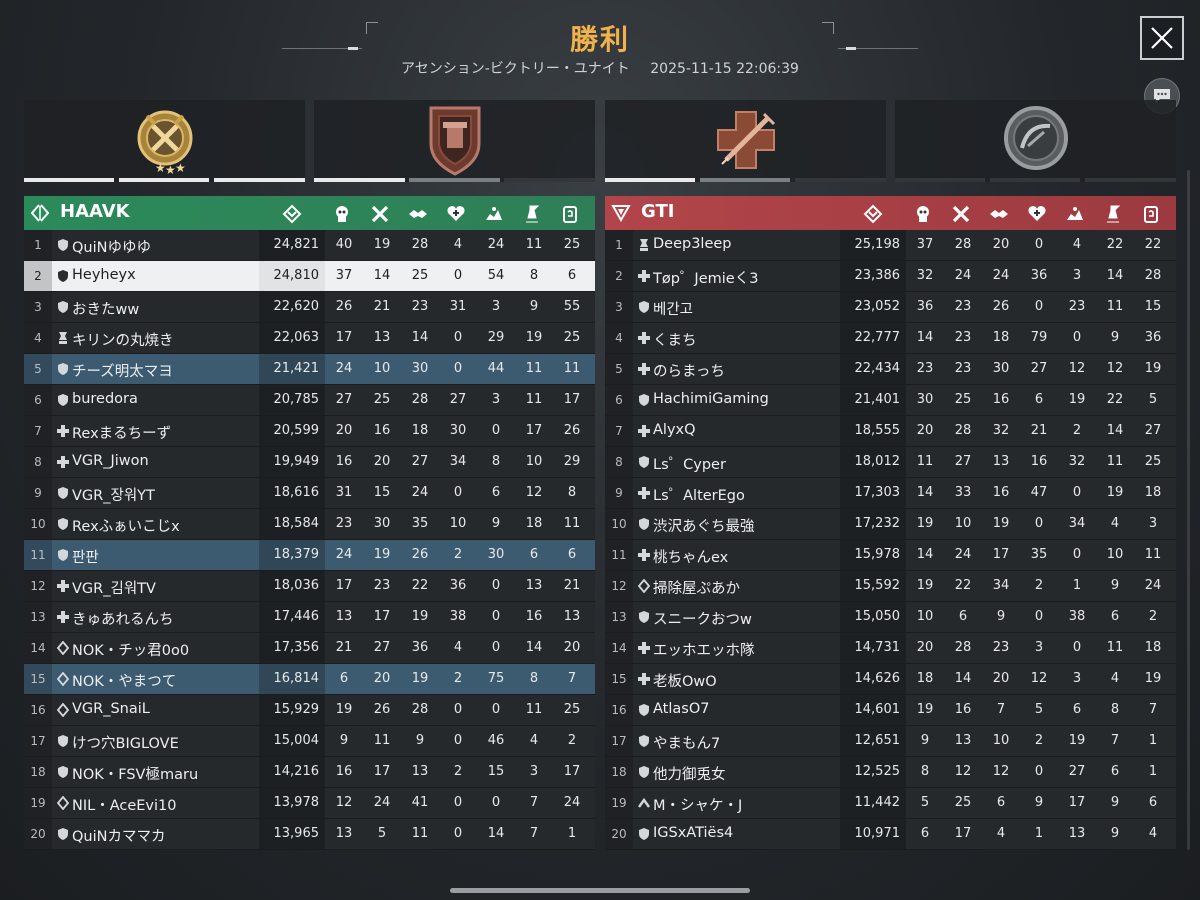  What do you see at coordinates (309, 772) in the screenshot?
I see `player-row: 18 NOK・FSV極maru 14,216 16 17 13 2 15 3 17` at bounding box center [309, 772].